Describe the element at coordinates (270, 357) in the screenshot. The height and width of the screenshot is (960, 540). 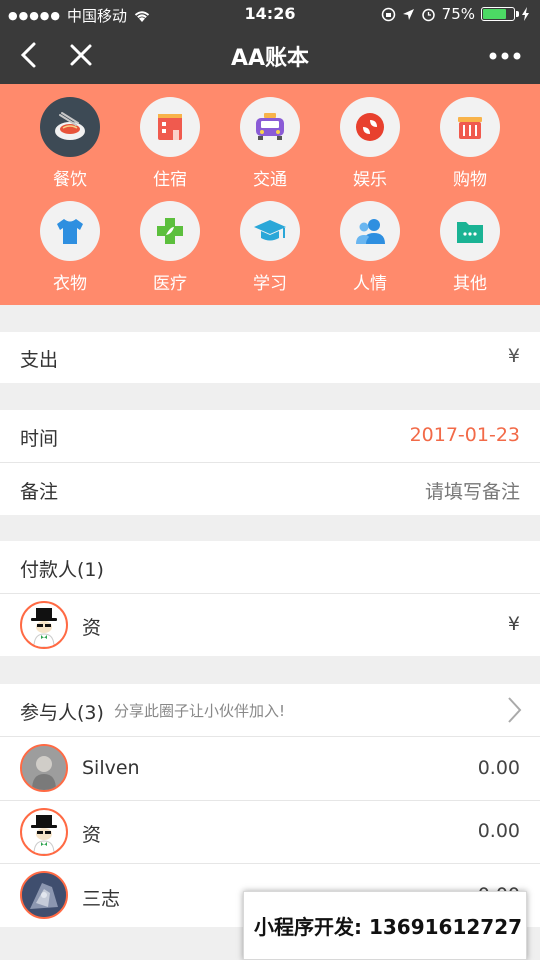
I see `expense-row: 支出 ¥` at that location.